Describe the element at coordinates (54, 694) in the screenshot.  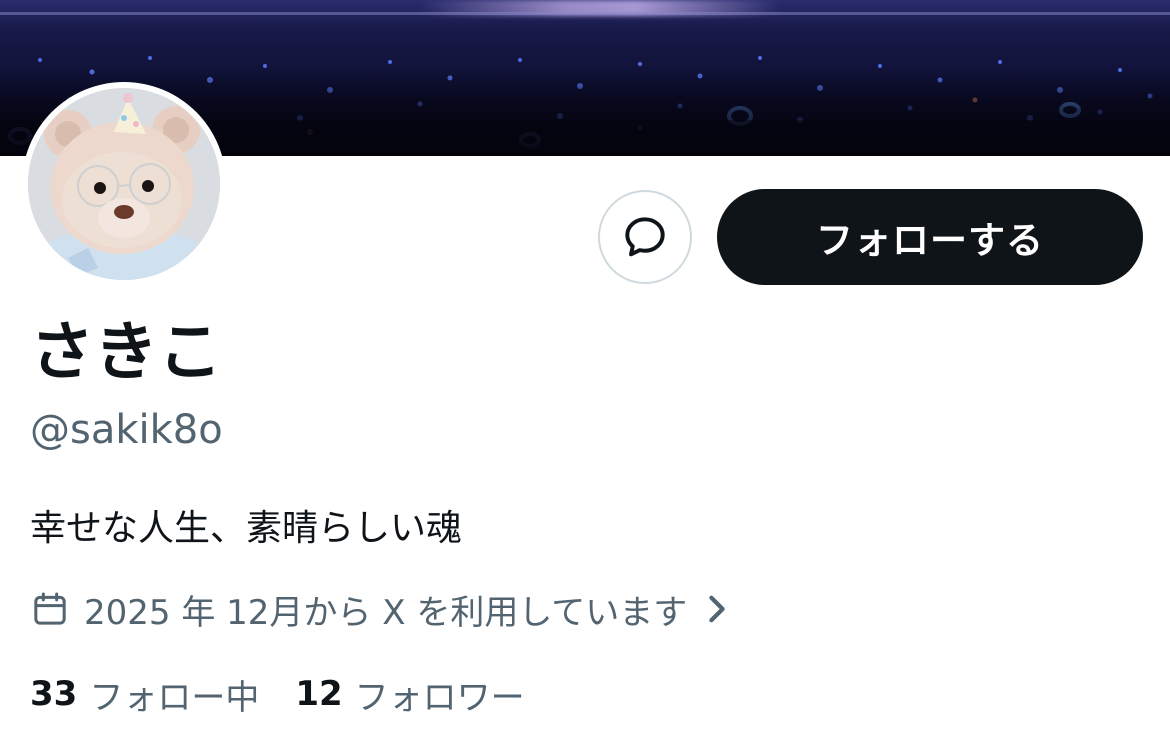
I see `following-count: 33` at that location.